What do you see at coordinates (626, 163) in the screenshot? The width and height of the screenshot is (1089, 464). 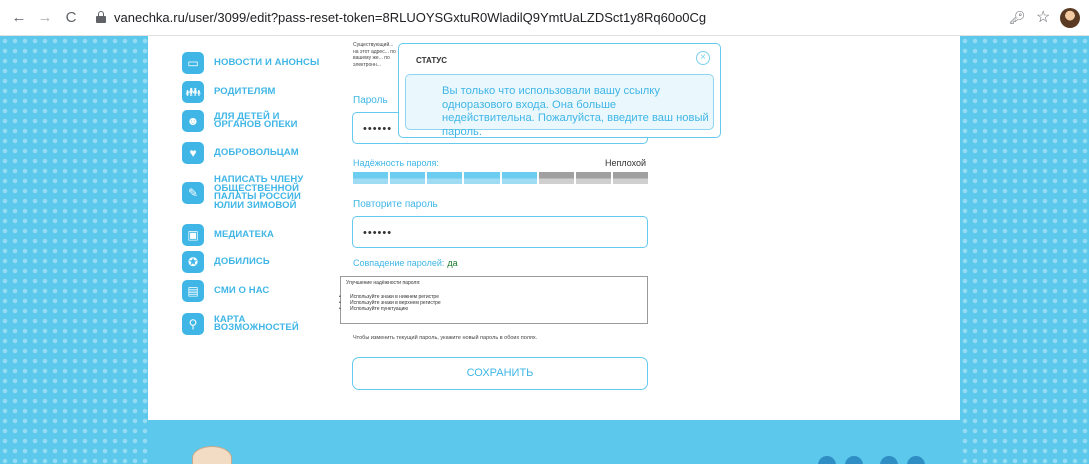 I see `strength-value: Неплохой` at bounding box center [626, 163].